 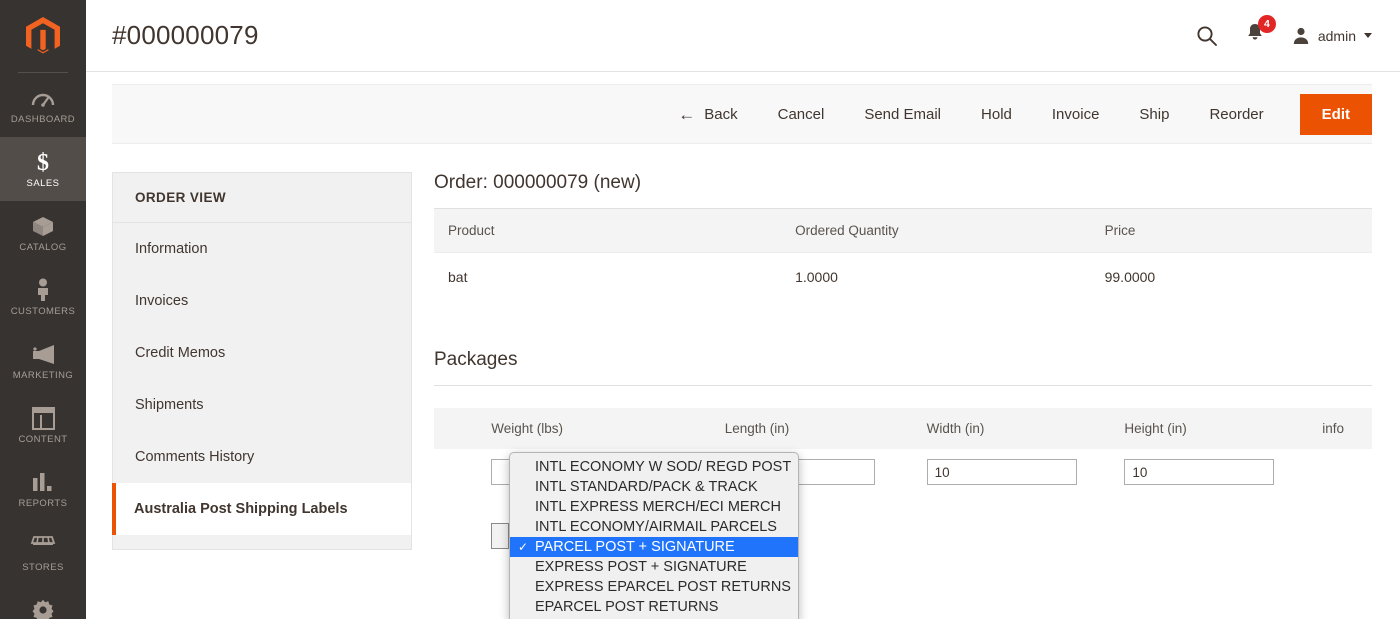 I want to click on sidebar-label: REPORTS, so click(x=43, y=503).